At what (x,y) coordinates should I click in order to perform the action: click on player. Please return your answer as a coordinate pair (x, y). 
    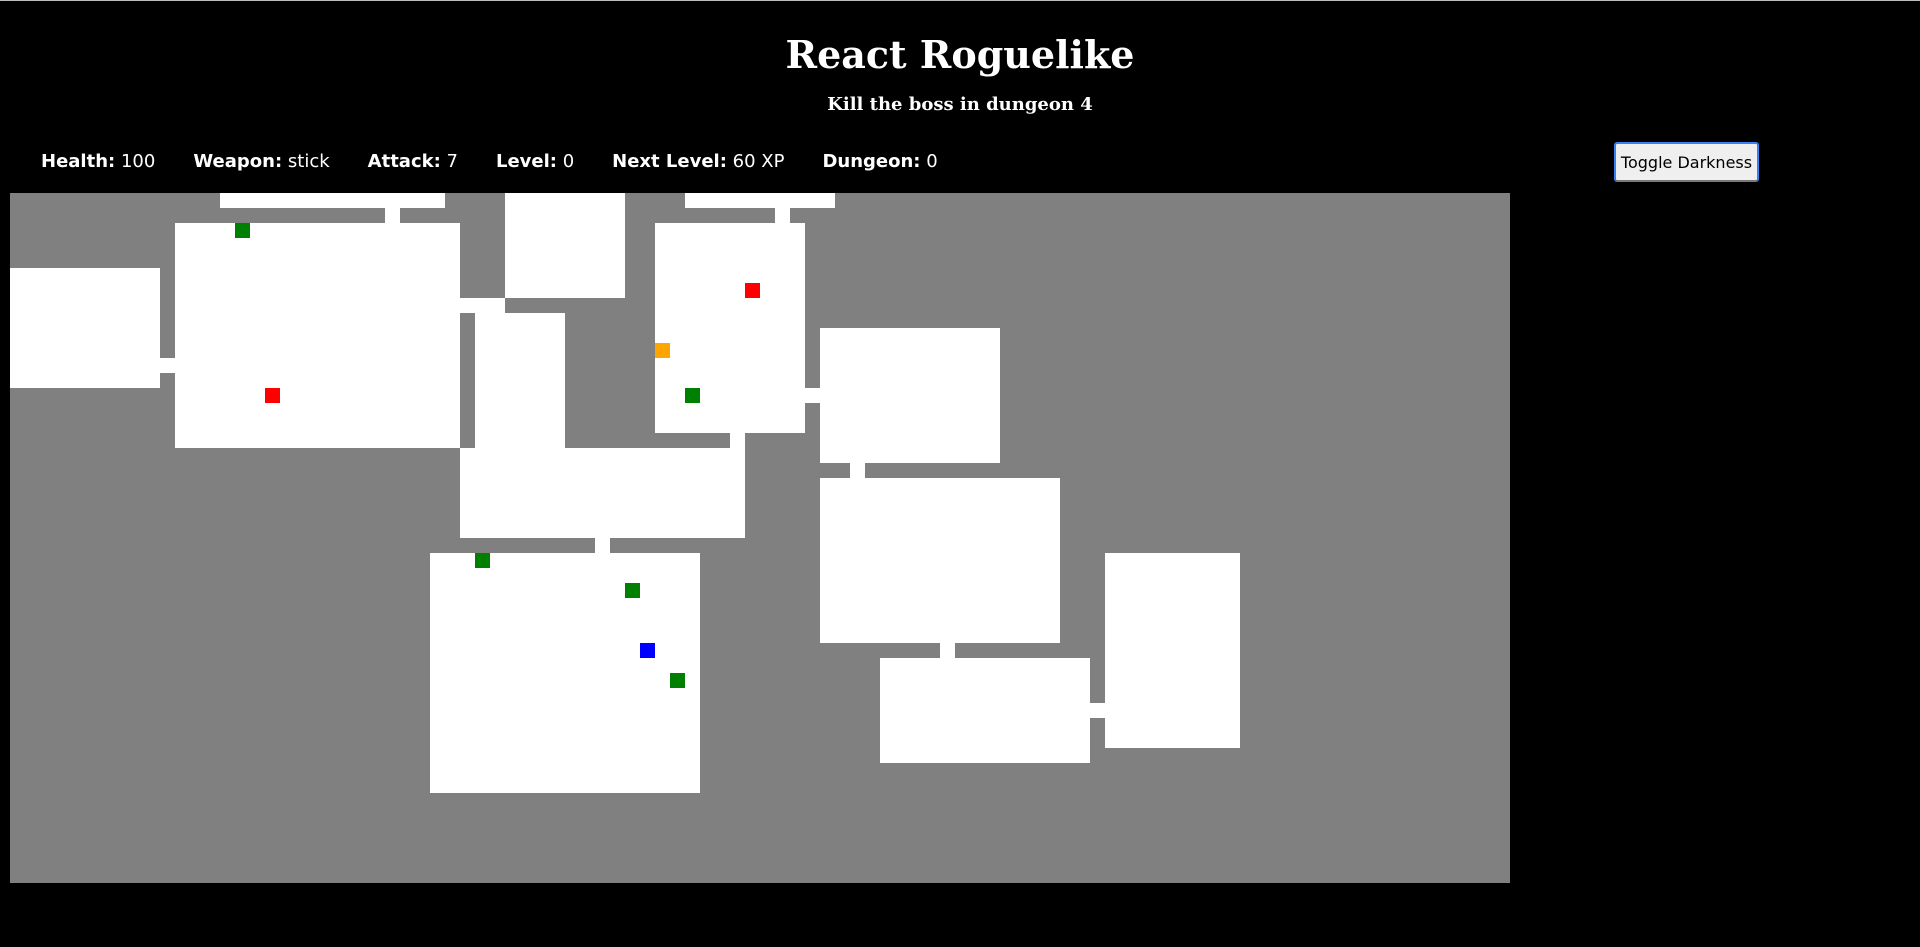
    Looking at the image, I should click on (647, 650).